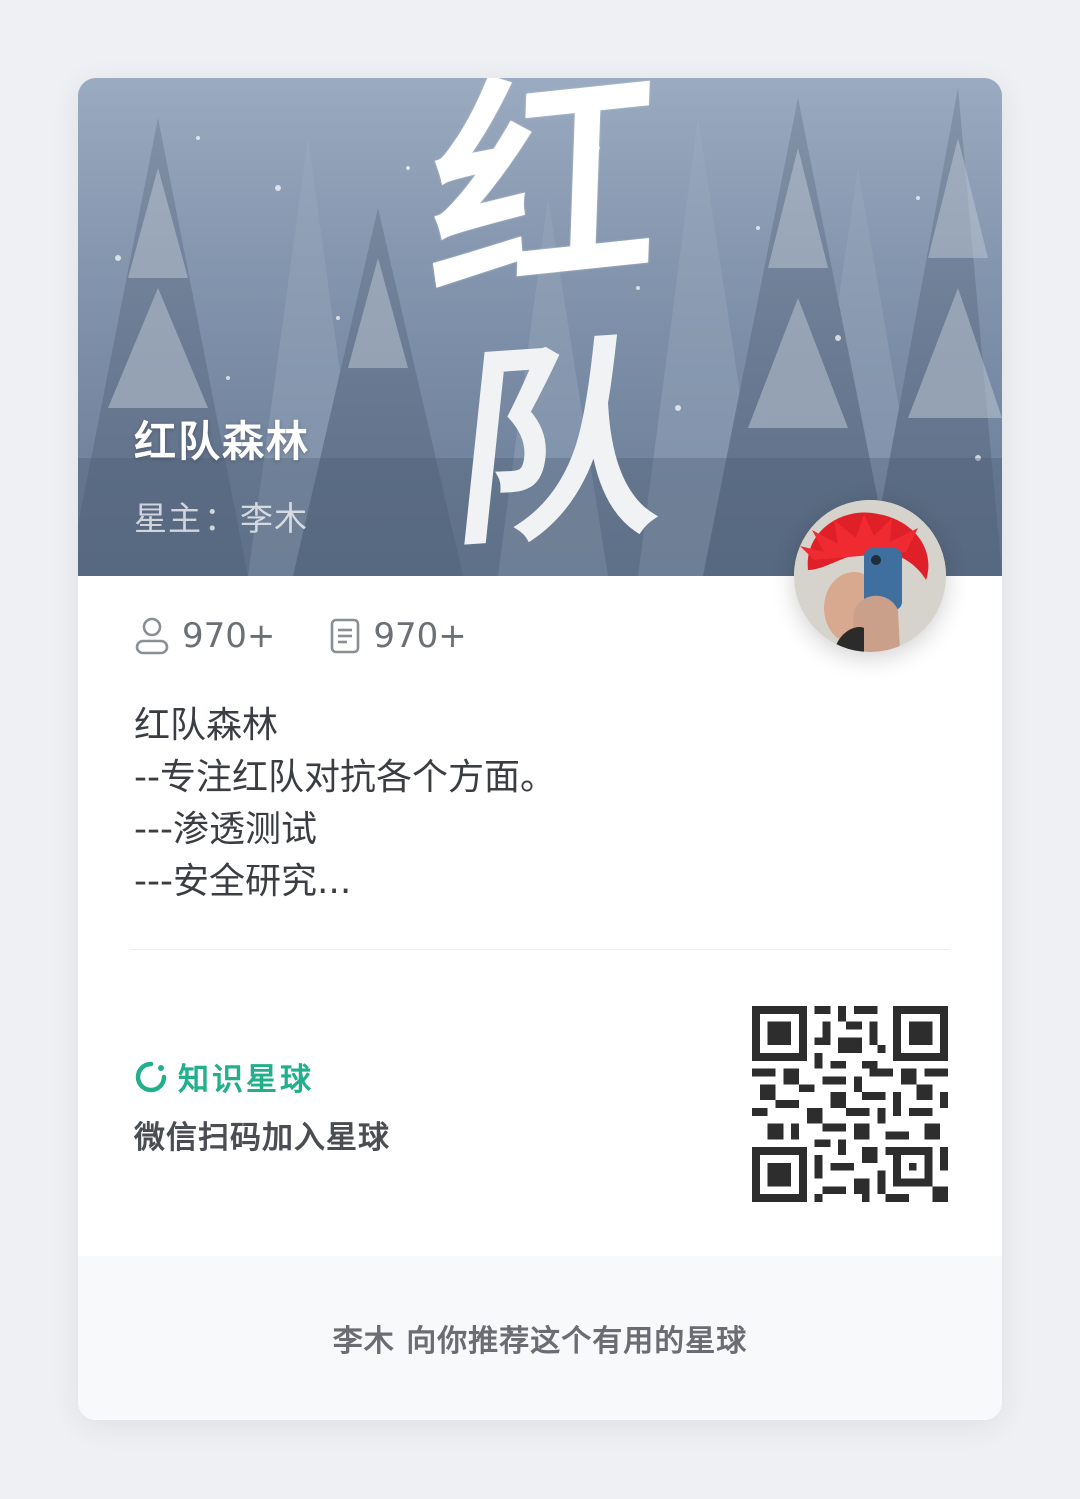 The width and height of the screenshot is (1080, 1499). I want to click on user-icon, so click(152, 636).